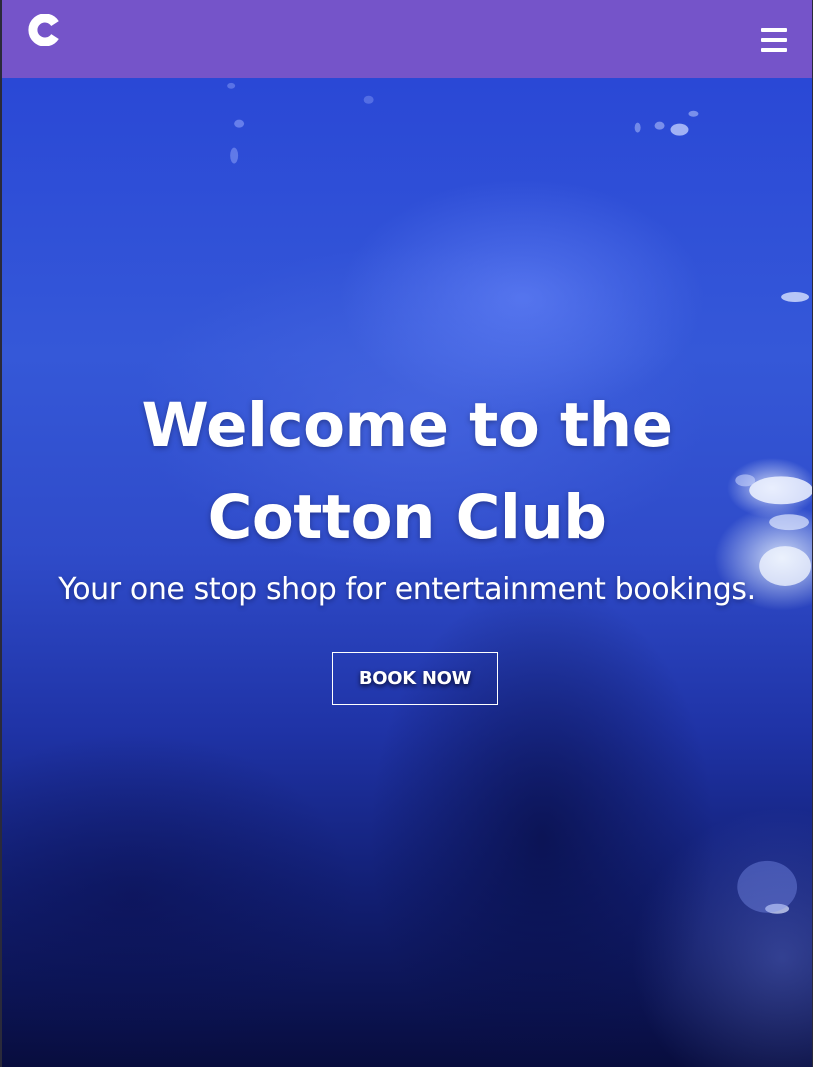  I want to click on hamburger-menu-icon, so click(774, 40).